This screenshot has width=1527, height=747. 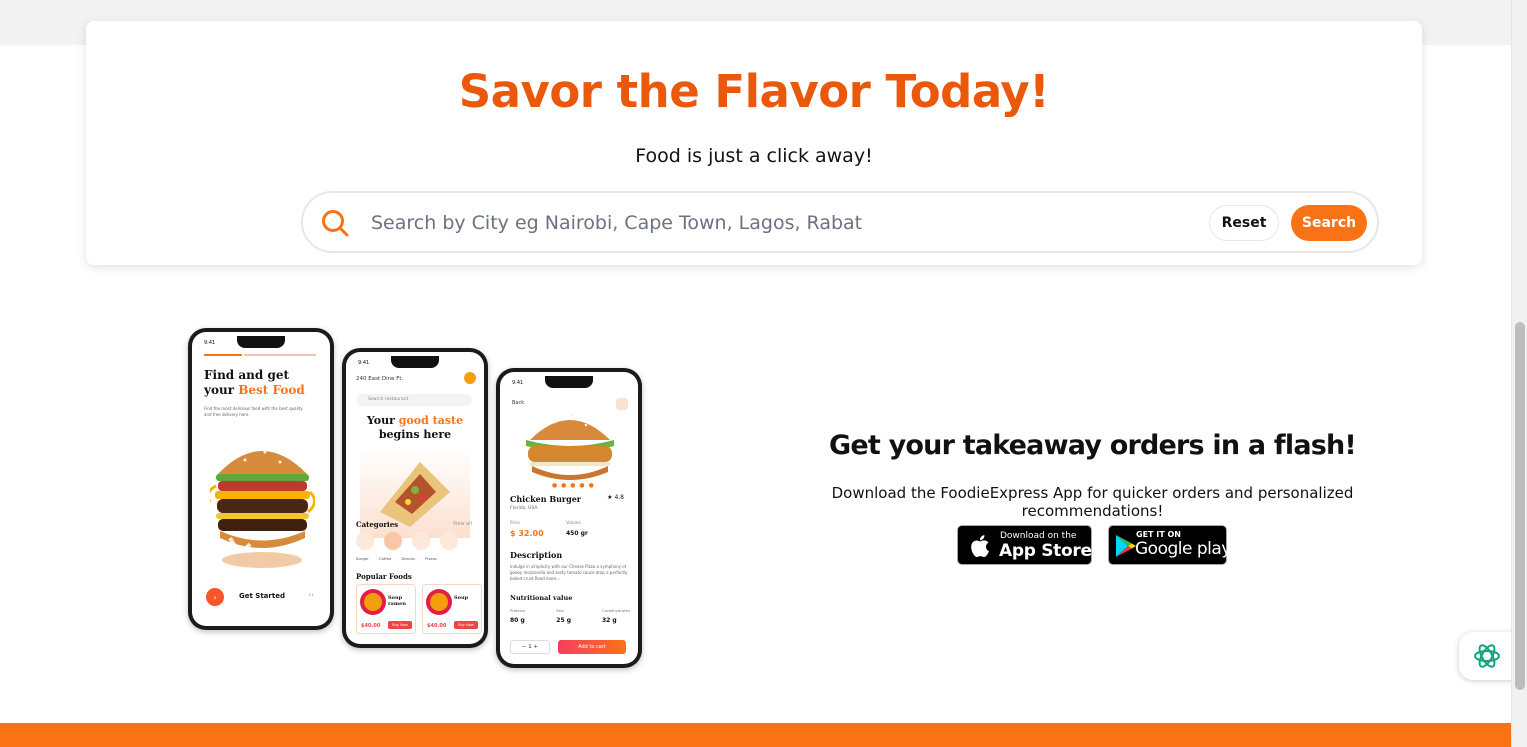 I want to click on get-started-button: › Get Started ››, so click(x=263, y=597).